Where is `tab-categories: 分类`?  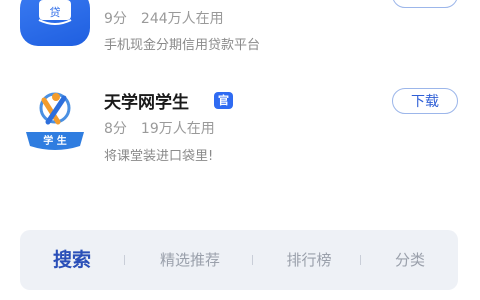 tab-categories: 分类 is located at coordinates (410, 260).